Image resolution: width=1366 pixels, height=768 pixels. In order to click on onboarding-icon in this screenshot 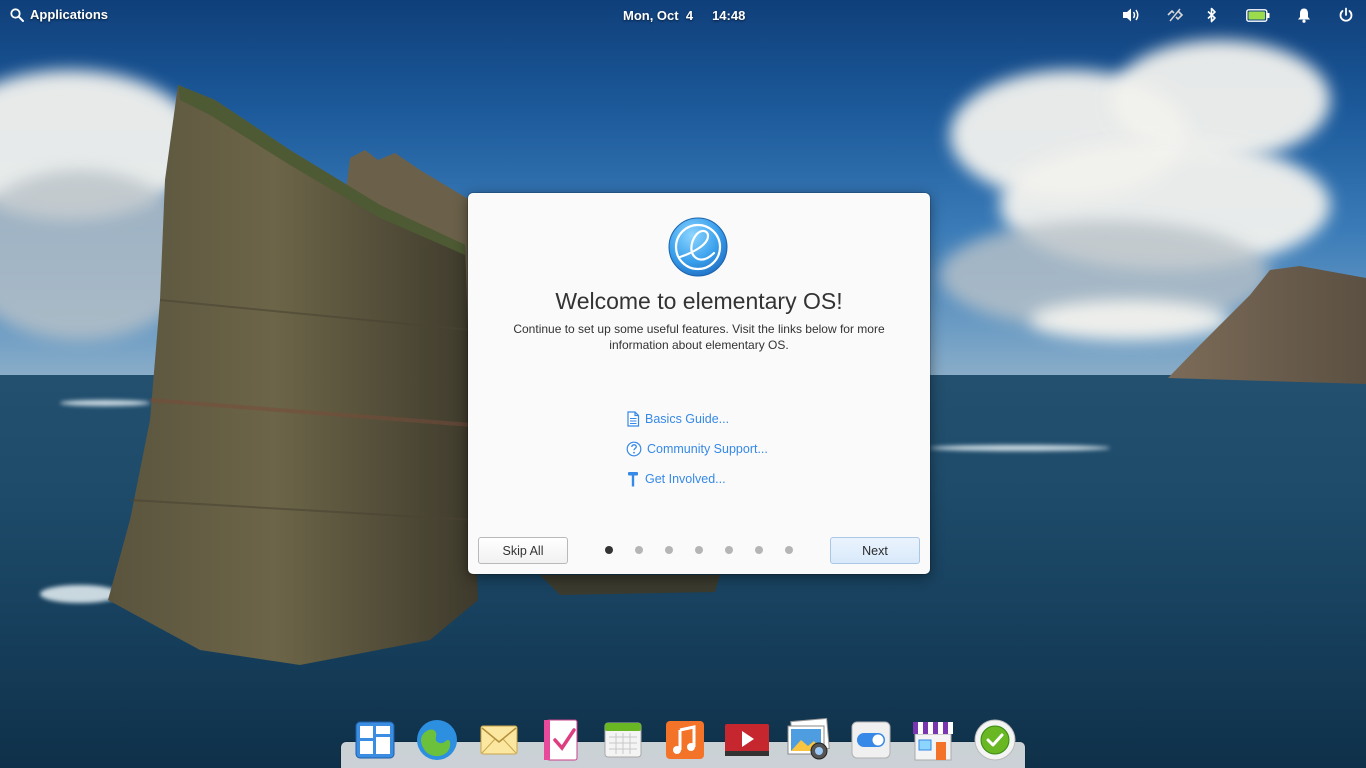, I will do `click(995, 740)`.